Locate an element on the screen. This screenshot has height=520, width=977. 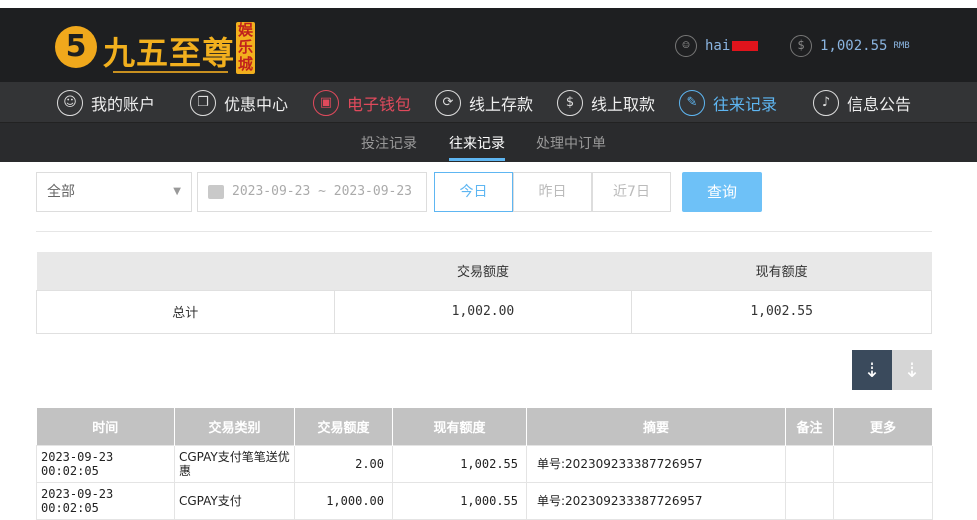
column-header-summary: 摘要 is located at coordinates (656, 426).